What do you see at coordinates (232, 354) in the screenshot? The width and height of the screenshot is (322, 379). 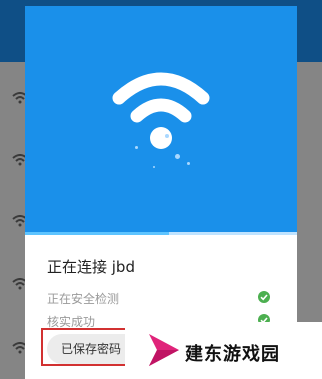 I see `watermark-text: 建东游戏园` at bounding box center [232, 354].